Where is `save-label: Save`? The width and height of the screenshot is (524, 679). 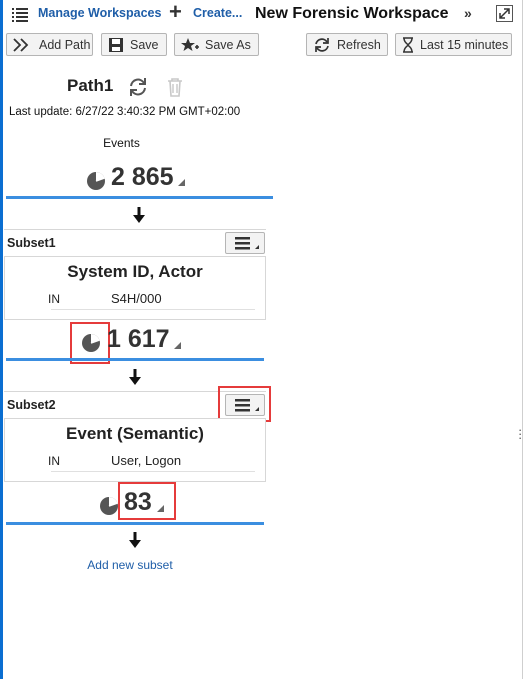
save-label: Save is located at coordinates (144, 44).